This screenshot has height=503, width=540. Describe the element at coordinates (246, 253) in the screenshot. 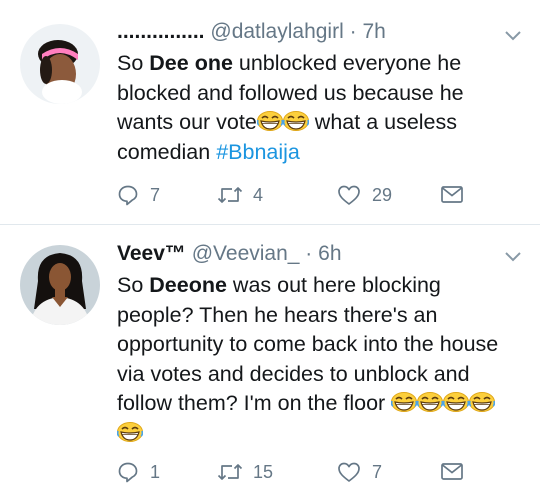

I see `handle: @Veevian_` at that location.